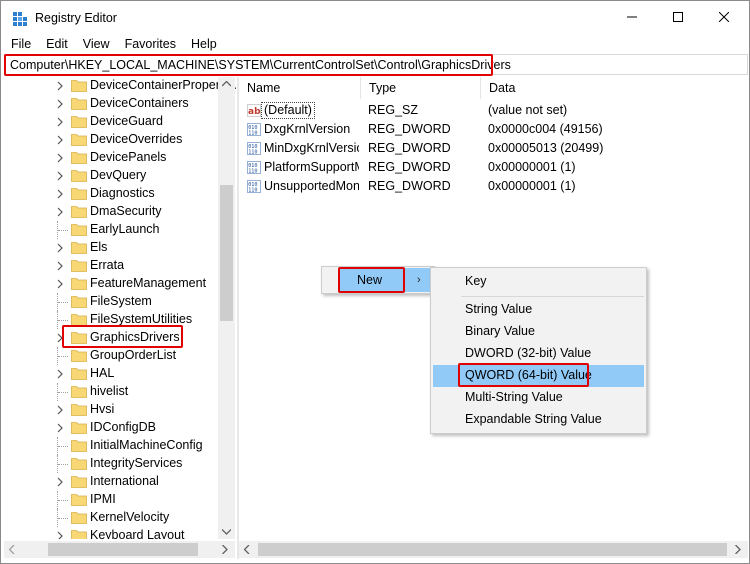 The width and height of the screenshot is (750, 564). Describe the element at coordinates (120, 518) in the screenshot. I see `tree-item: KernelVelocity` at that location.